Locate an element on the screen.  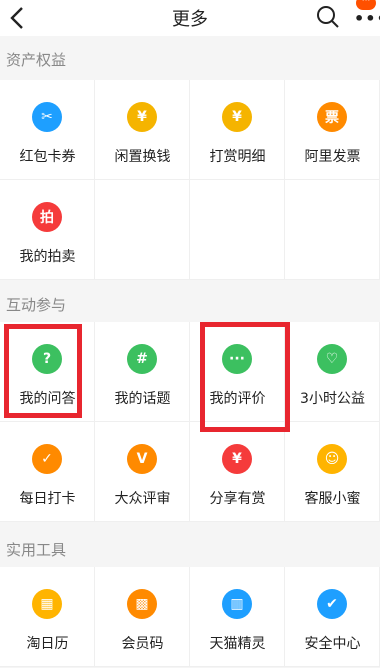
grid-item: ✂ 红包卡券 is located at coordinates (47, 130).